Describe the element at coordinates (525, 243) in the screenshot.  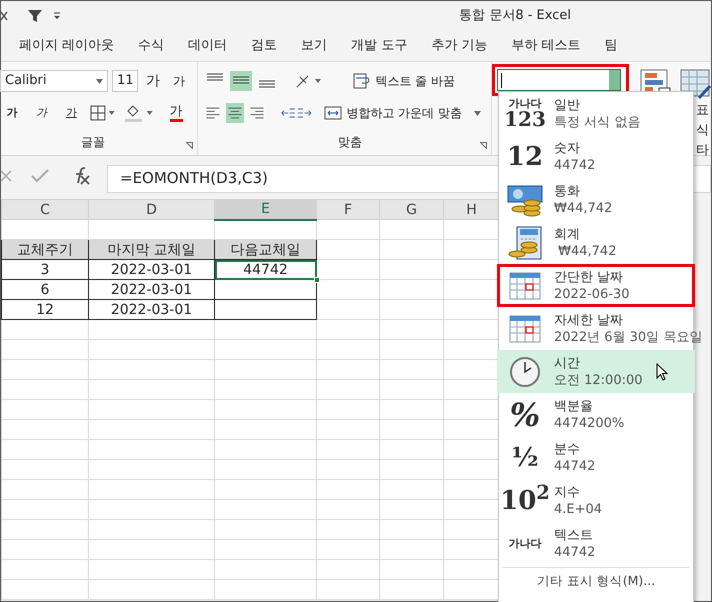
I see `calculator-icon` at that location.